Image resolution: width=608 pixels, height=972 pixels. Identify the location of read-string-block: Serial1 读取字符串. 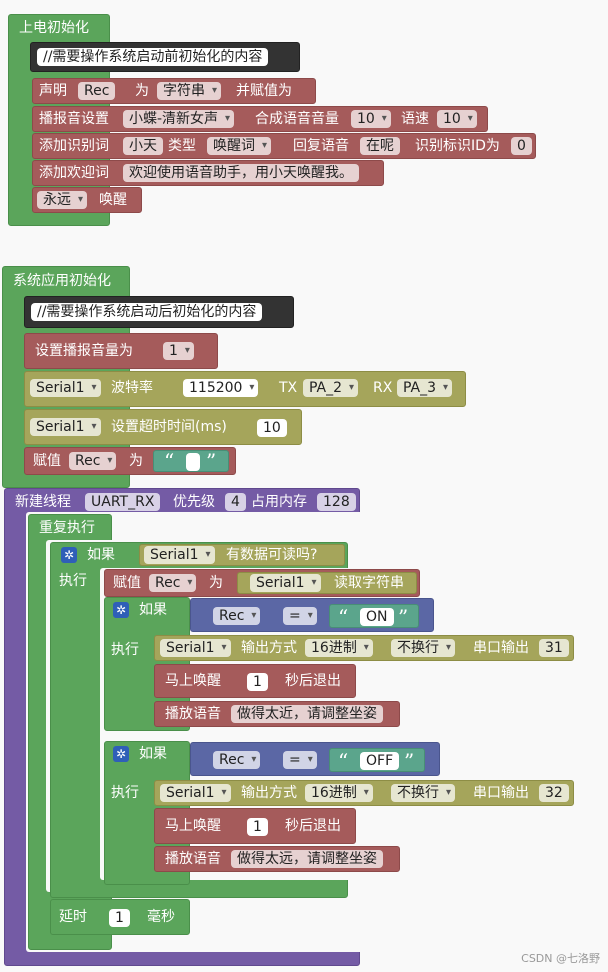
(327, 583).